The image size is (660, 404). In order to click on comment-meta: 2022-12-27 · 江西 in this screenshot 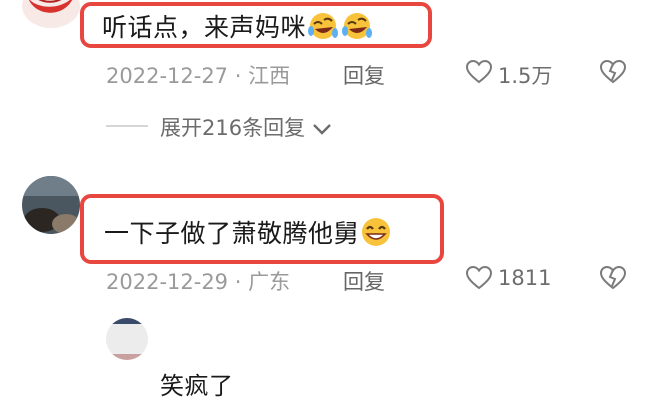, I will do `click(198, 75)`.